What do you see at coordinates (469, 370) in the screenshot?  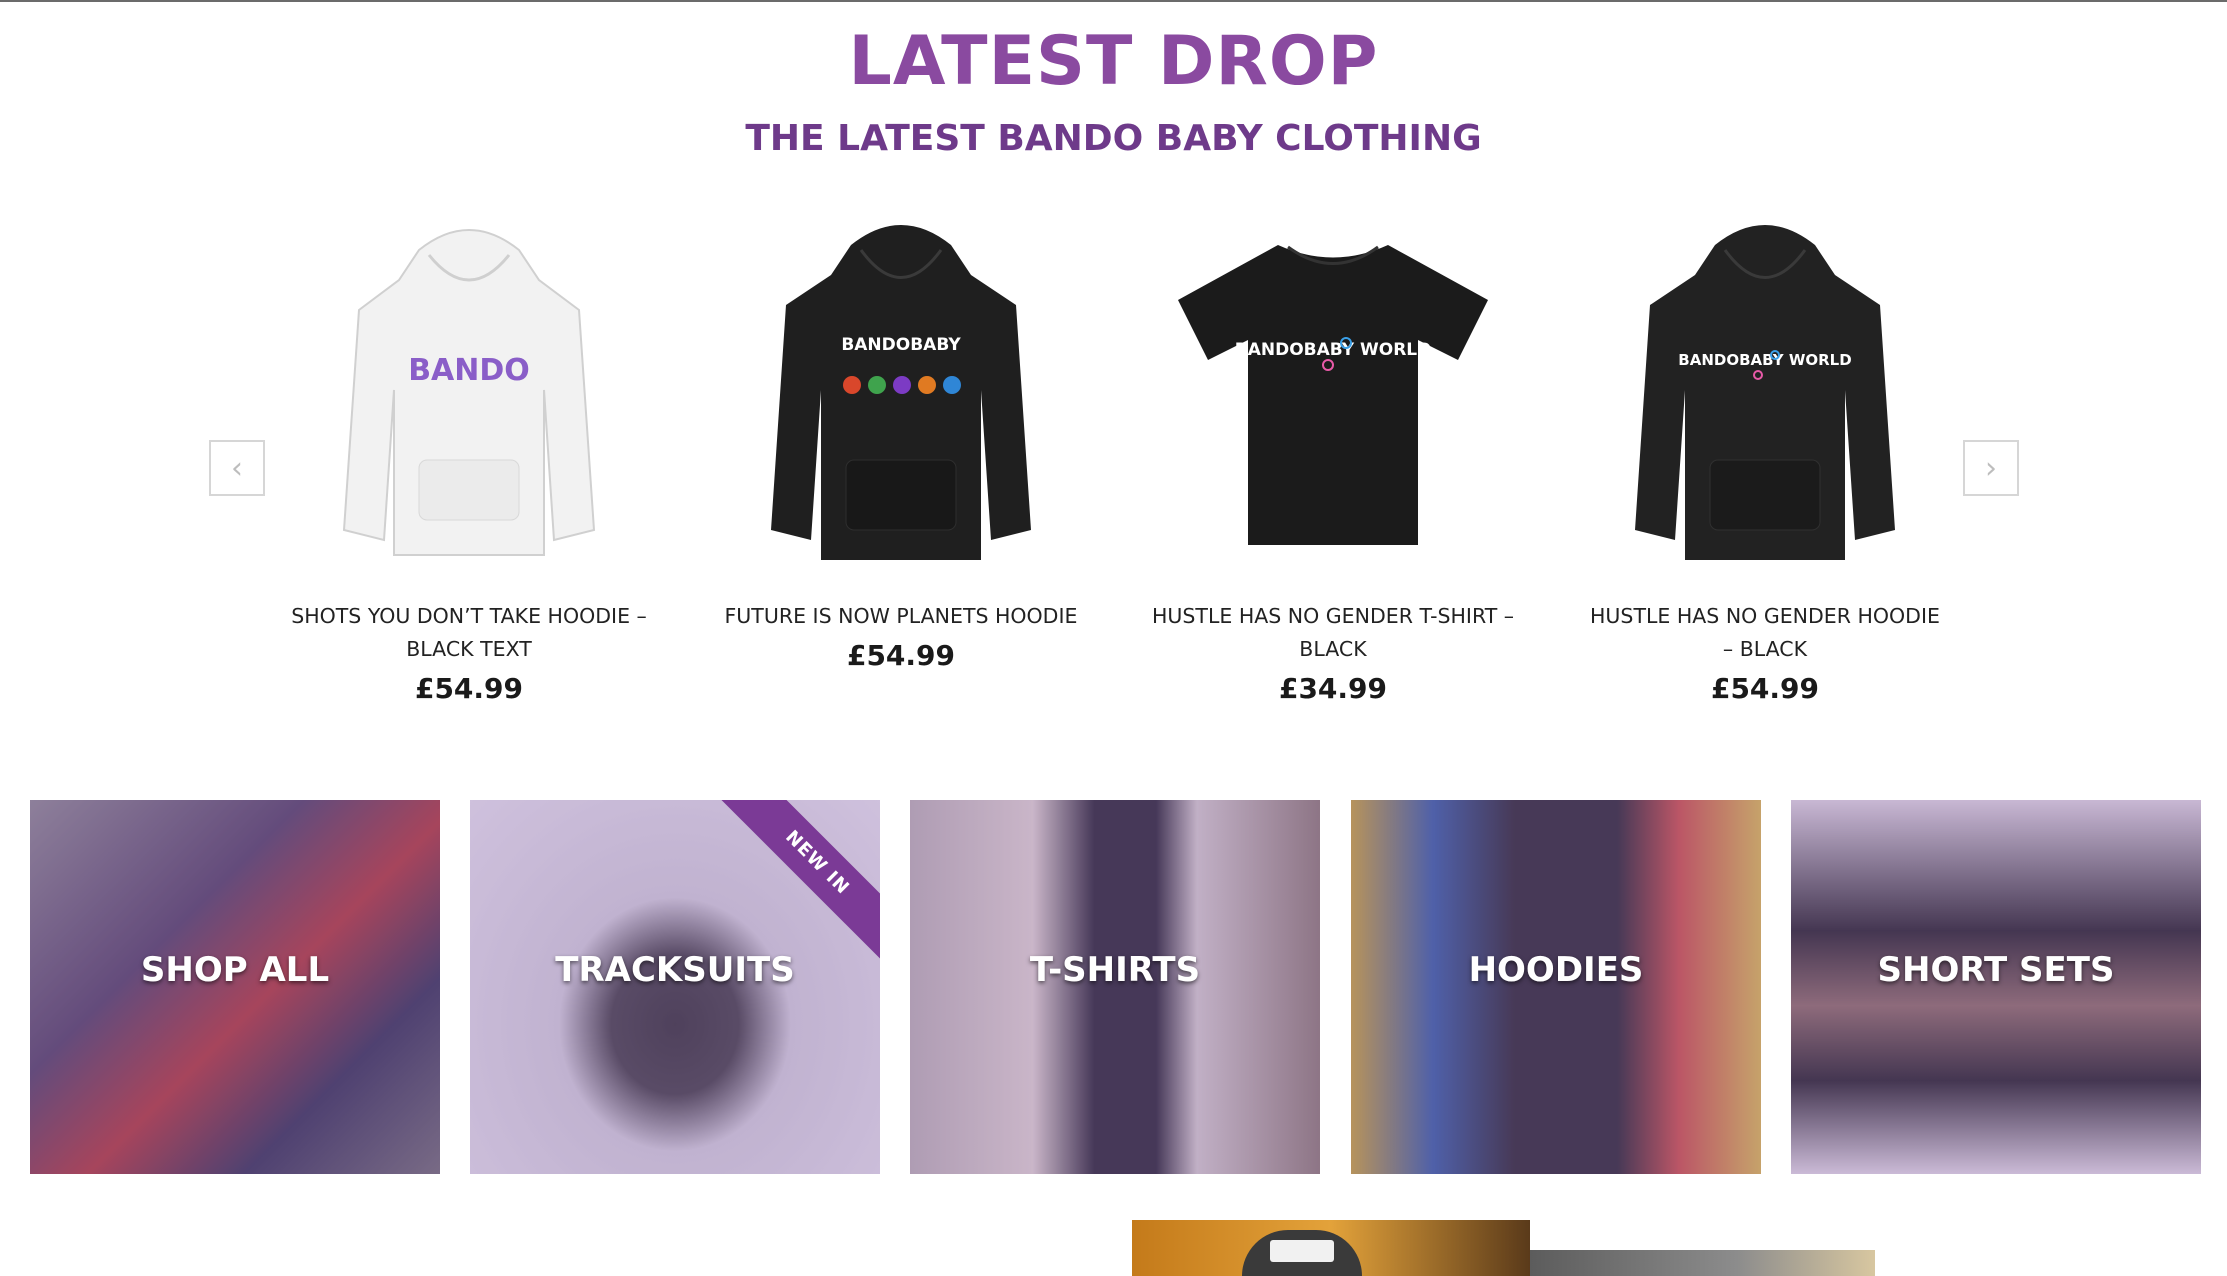 I see `print-text: BANDO` at bounding box center [469, 370].